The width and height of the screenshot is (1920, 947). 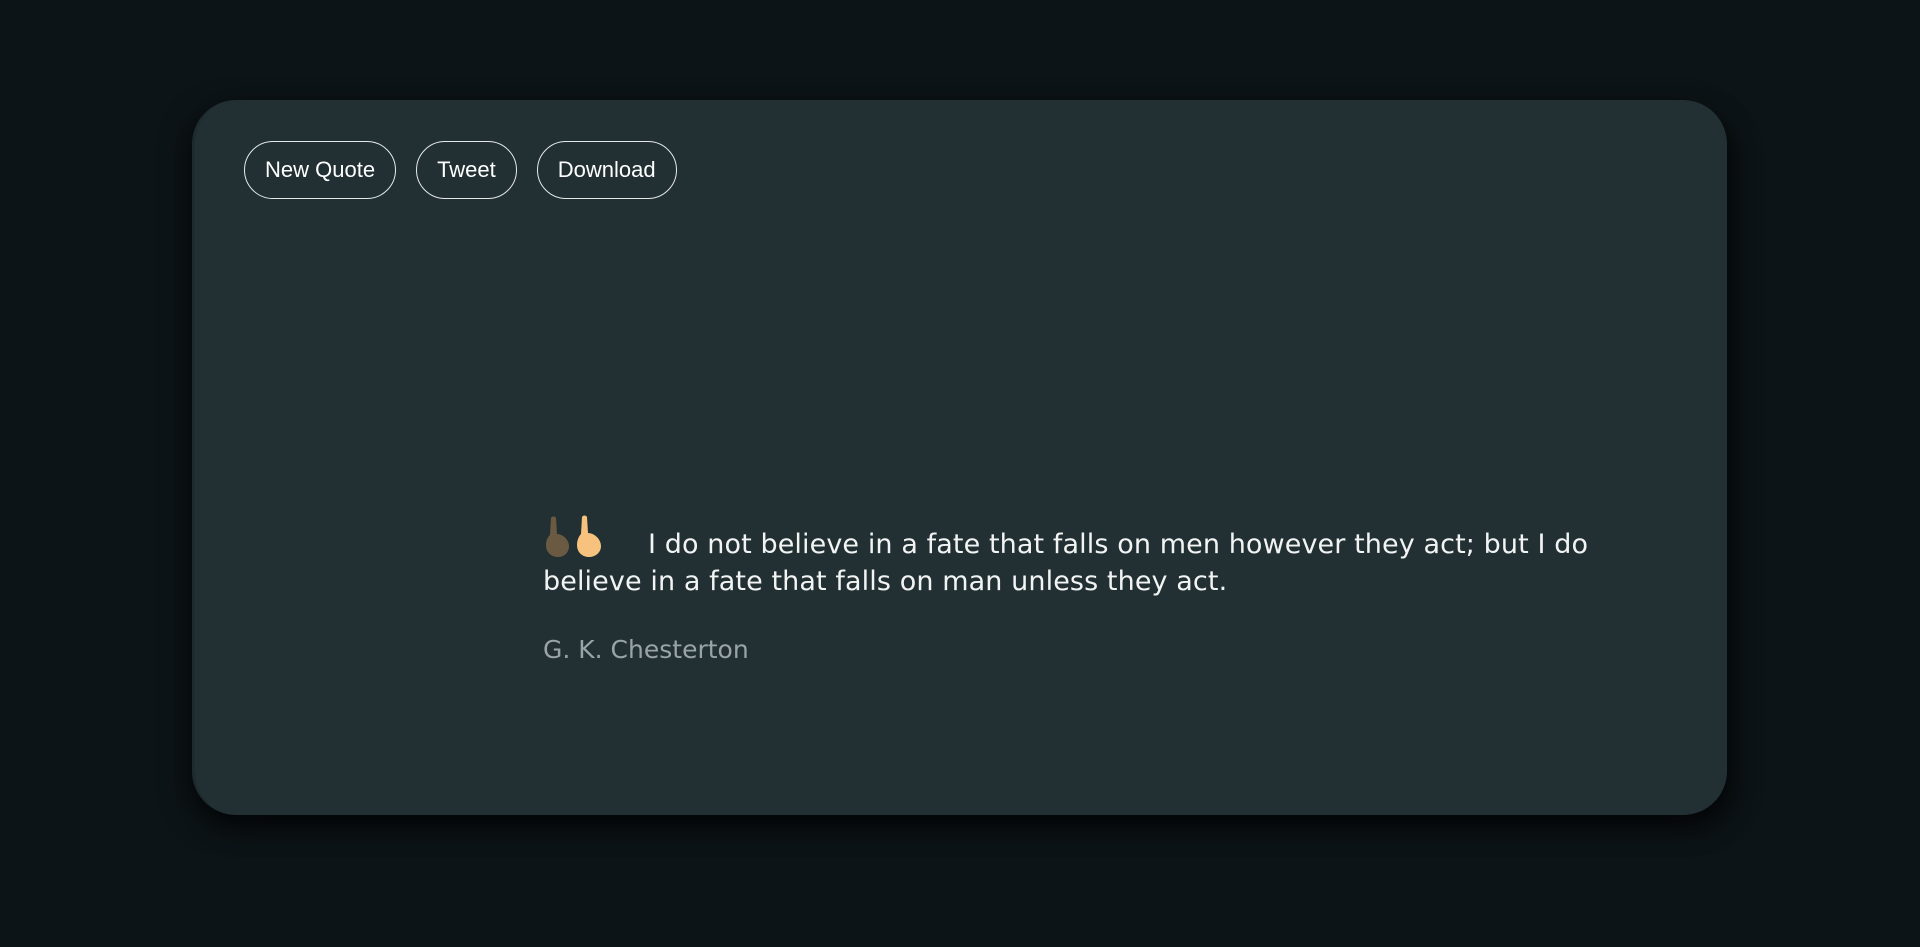 I want to click on tweet-button: Tweet, so click(x=466, y=170).